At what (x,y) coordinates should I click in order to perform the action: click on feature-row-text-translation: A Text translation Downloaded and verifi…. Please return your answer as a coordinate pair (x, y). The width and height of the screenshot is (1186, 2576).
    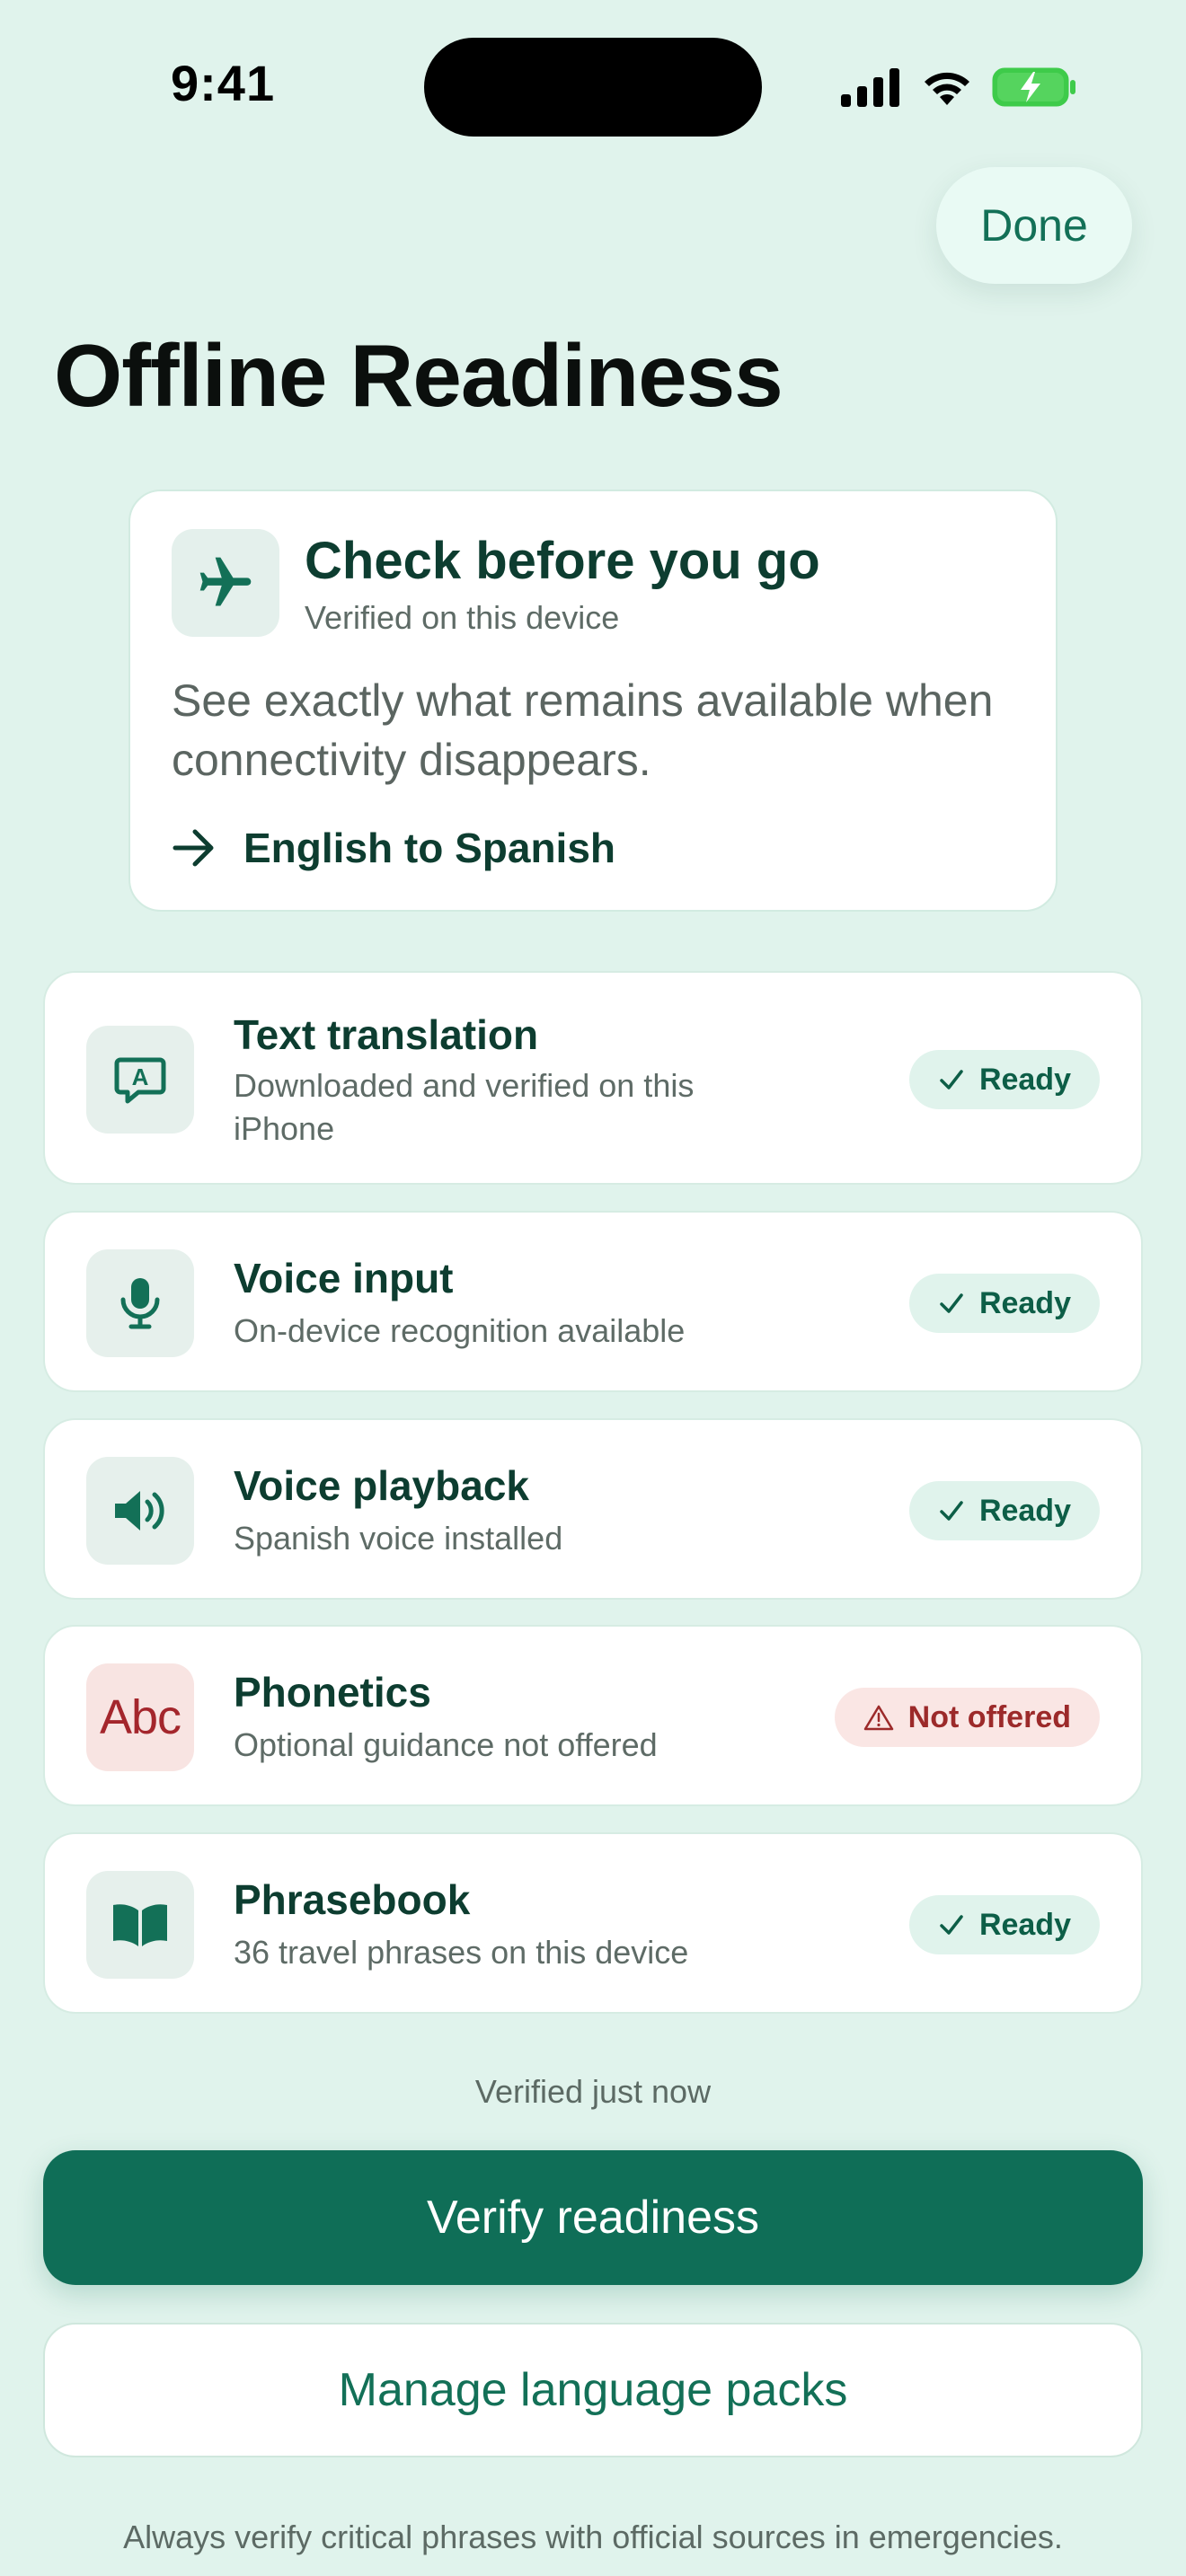
    Looking at the image, I should click on (593, 1078).